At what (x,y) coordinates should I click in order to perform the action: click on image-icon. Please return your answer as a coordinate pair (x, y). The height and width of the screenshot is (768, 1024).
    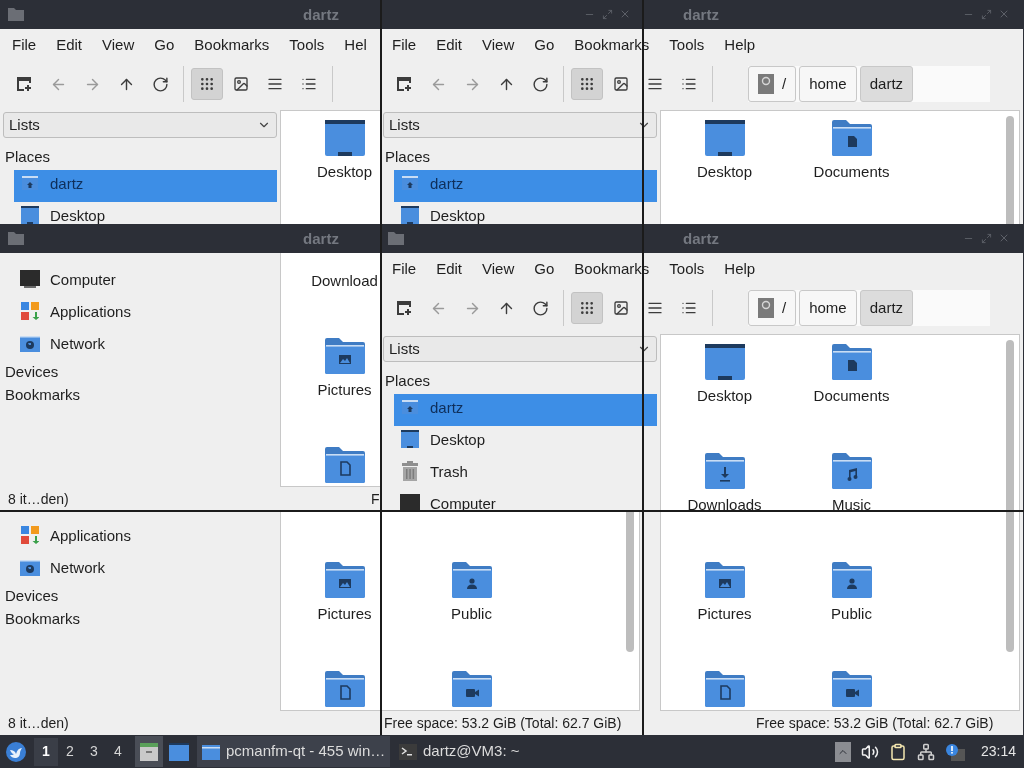
    Looking at the image, I should click on (621, 84).